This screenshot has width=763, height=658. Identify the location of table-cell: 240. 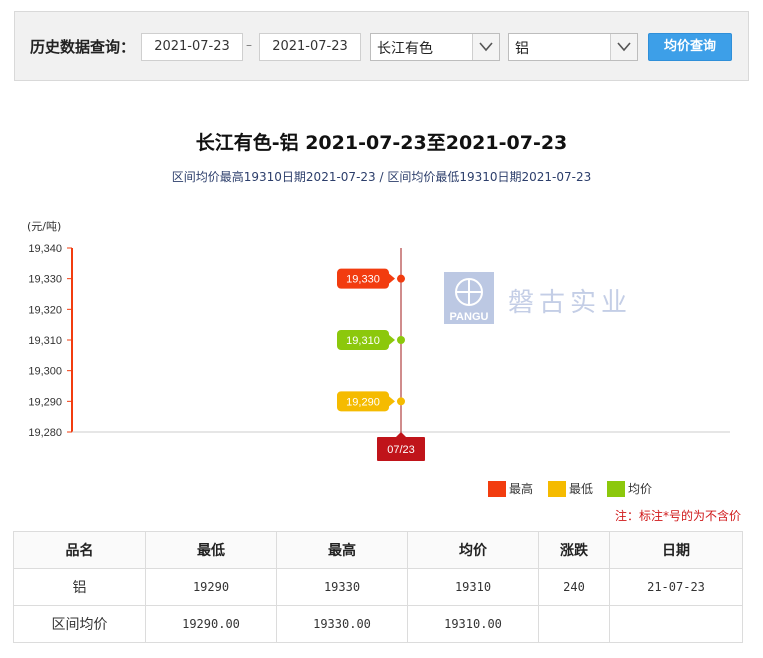
(574, 587).